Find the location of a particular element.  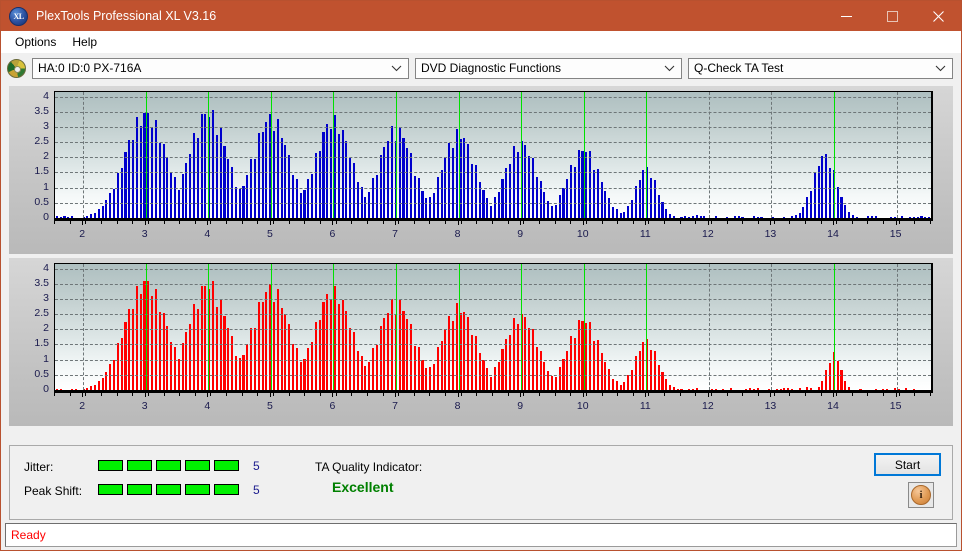

menu-item-help: Help is located at coordinates (84, 42).